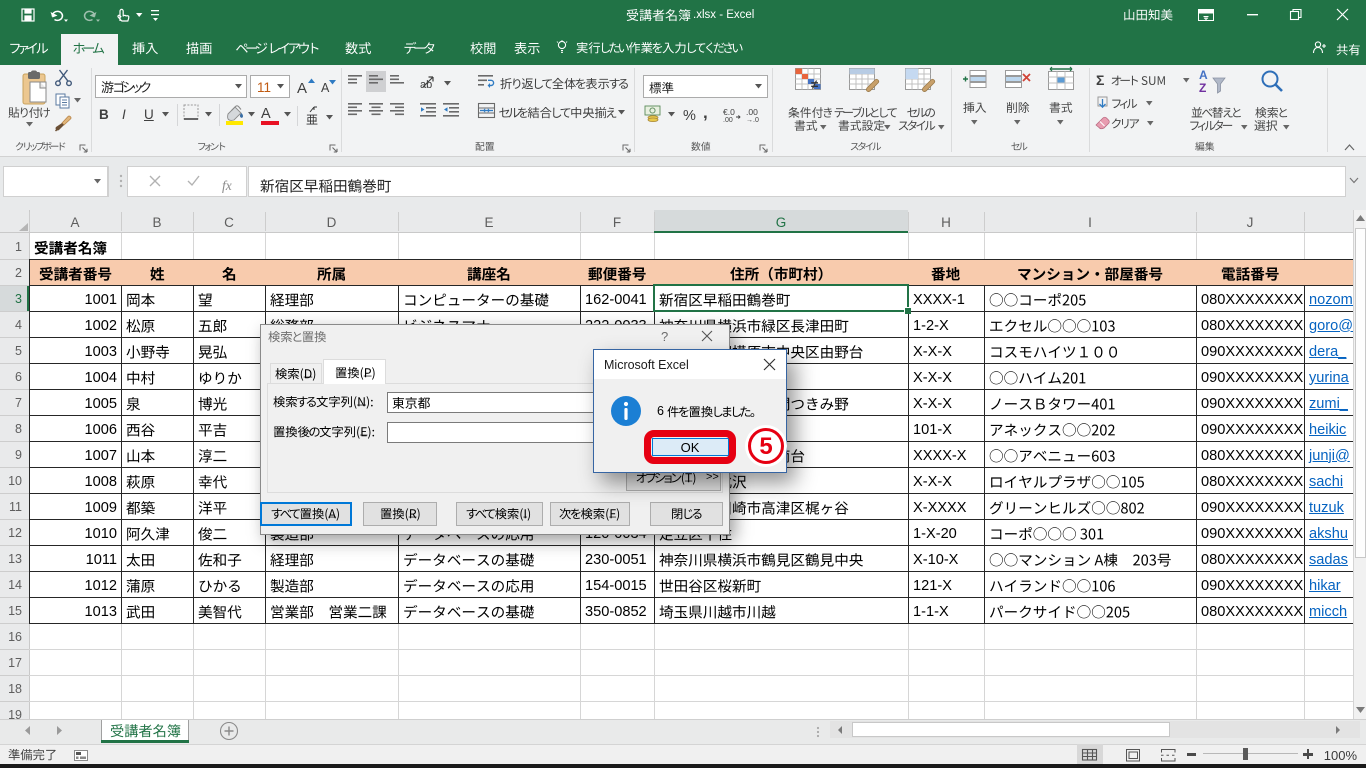 Image resolution: width=1366 pixels, height=768 pixels. What do you see at coordinates (1203, 75) in the screenshot?
I see `svg-text: A` at bounding box center [1203, 75].